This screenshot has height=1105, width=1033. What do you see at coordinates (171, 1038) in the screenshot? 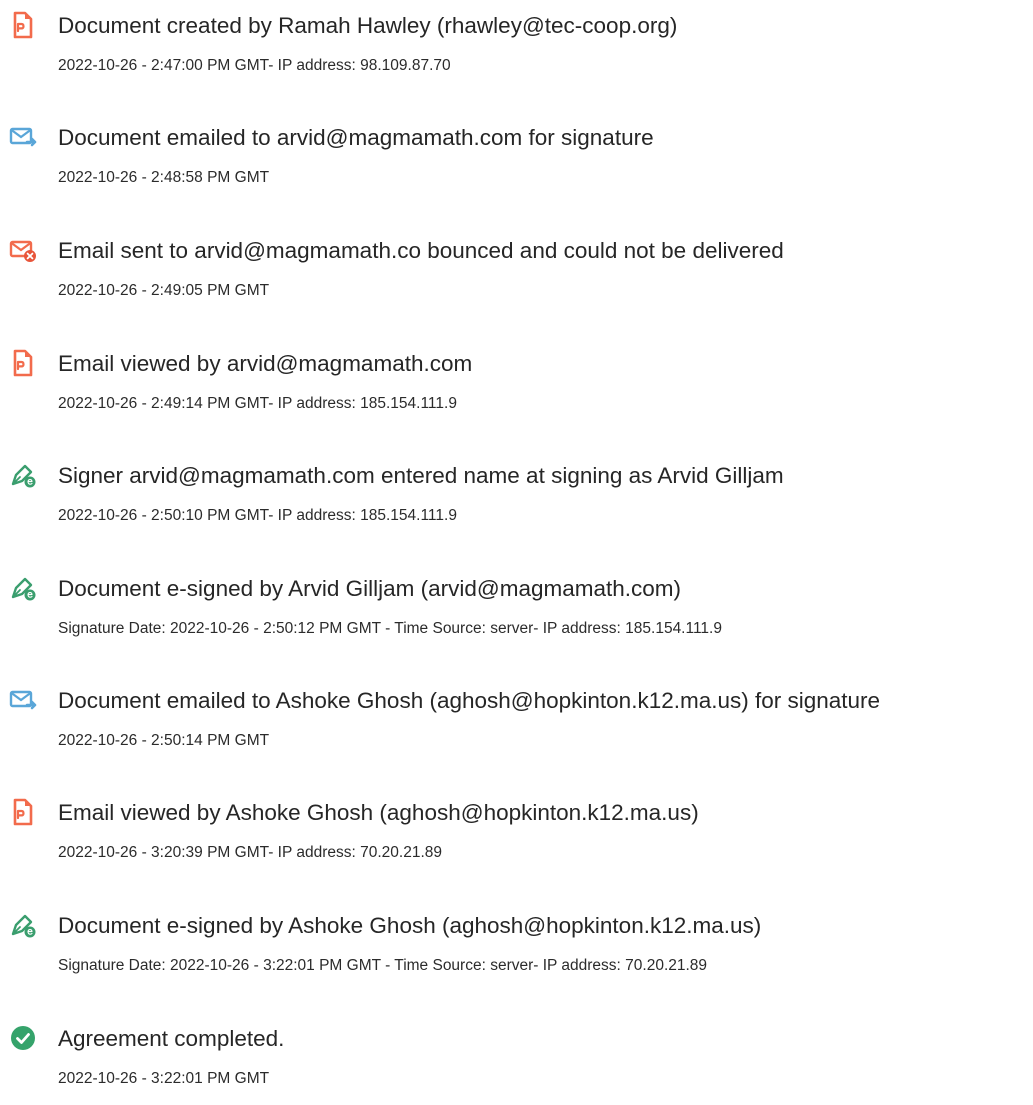
I see `event-title: Agreement completed.` at bounding box center [171, 1038].